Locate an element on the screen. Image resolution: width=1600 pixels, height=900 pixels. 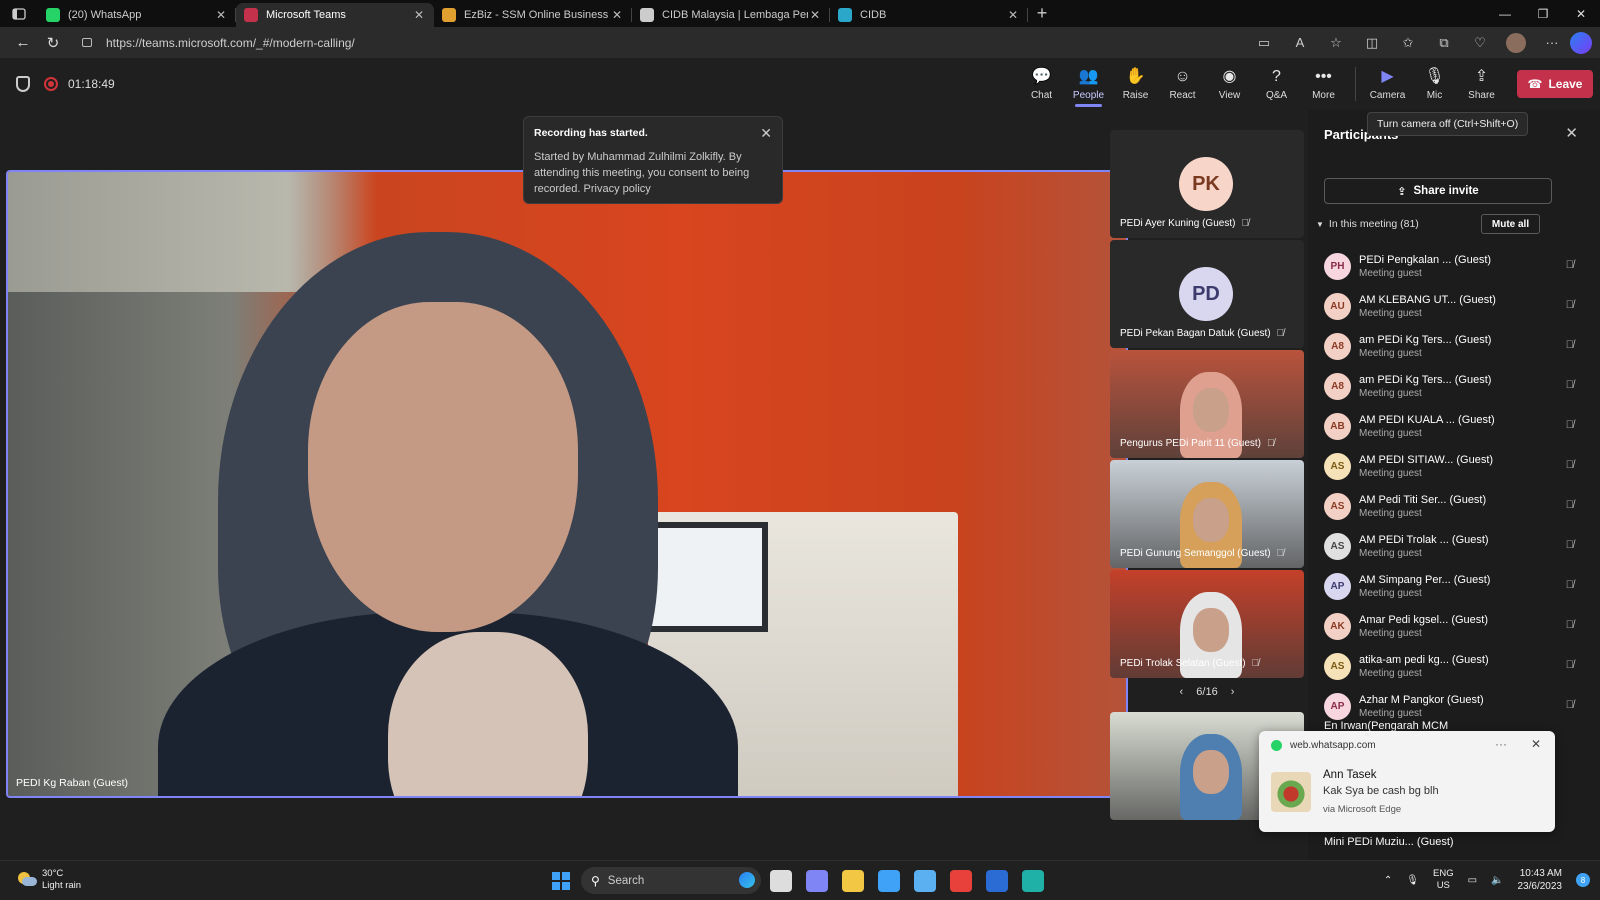
file-explorer-icon is located at coordinates (853, 881).